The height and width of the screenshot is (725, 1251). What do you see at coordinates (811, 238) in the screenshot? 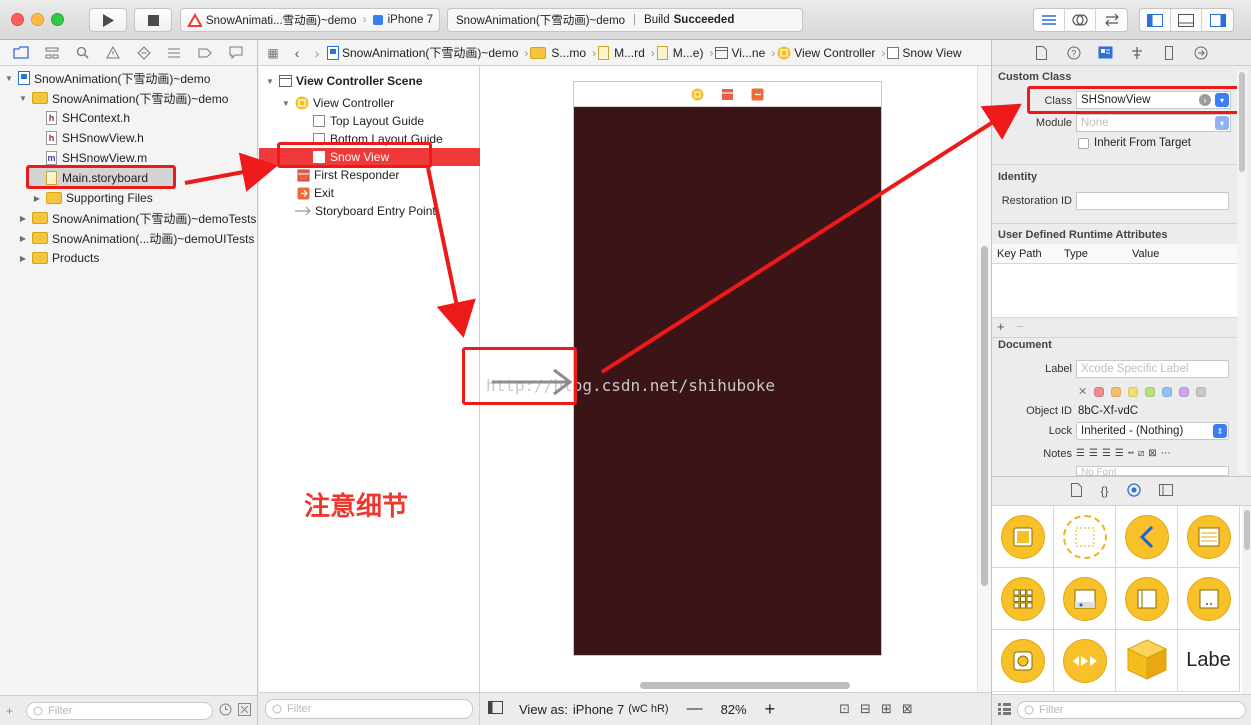
I see `annotation-arrow-entry-to-class` at bounding box center [811, 238].